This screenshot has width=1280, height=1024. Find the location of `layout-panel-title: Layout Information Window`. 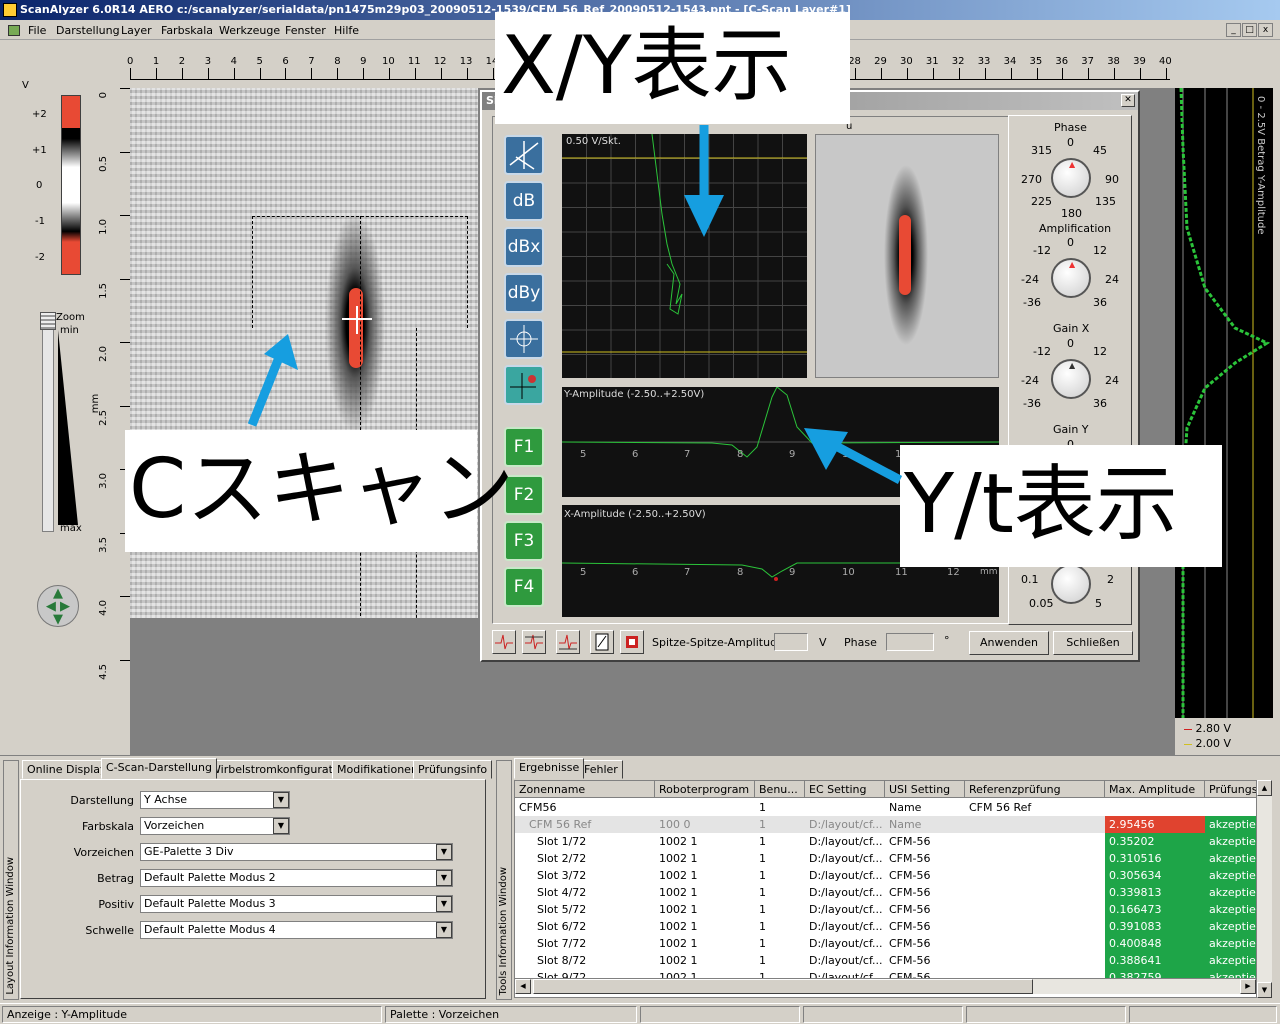

layout-panel-title: Layout Information Window is located at coordinates (10, 926).